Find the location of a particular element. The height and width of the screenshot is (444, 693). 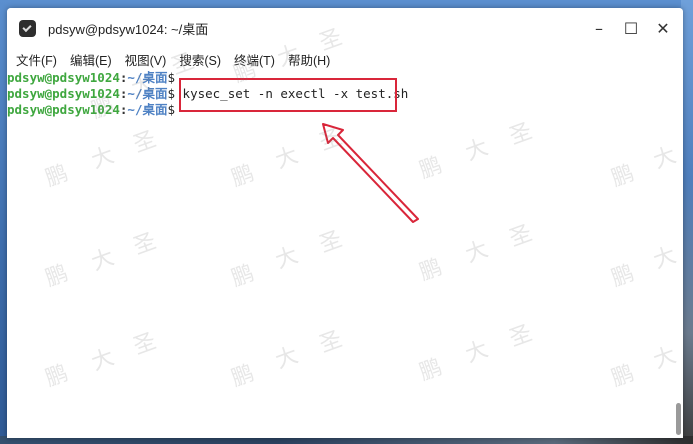

menu-bar: 文件(F) 编辑(E) 视图(V) 搜索(S) 终端(T) 帮助(H) is located at coordinates (345, 59).